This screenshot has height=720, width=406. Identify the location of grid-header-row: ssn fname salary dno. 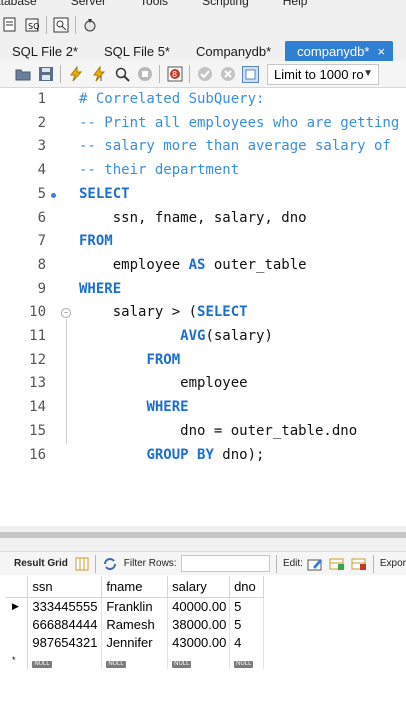
(135, 587).